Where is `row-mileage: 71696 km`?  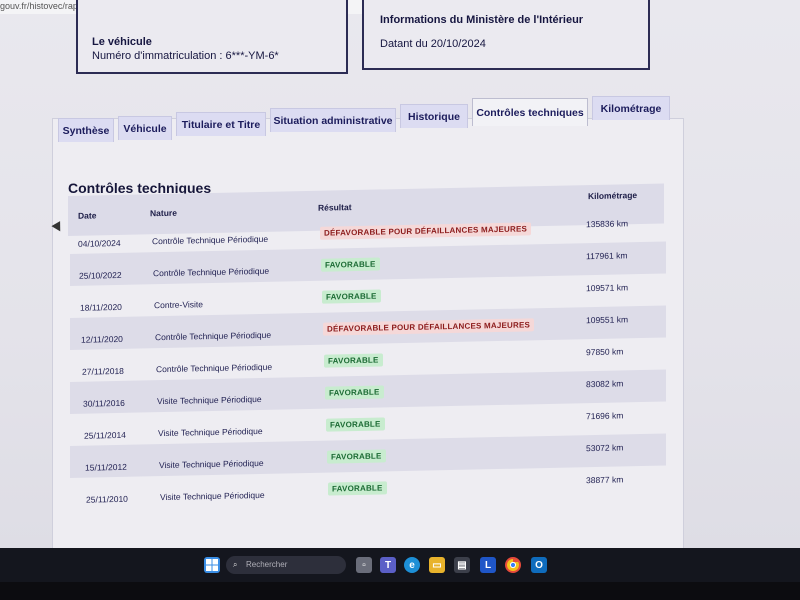
row-mileage: 71696 km is located at coordinates (605, 416).